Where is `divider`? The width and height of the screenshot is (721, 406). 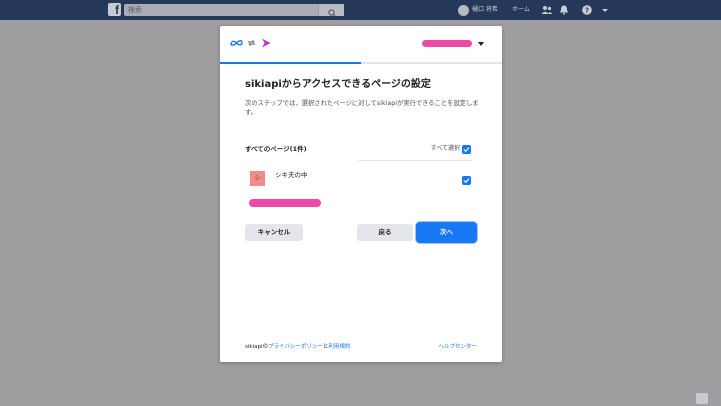
divider is located at coordinates (415, 160).